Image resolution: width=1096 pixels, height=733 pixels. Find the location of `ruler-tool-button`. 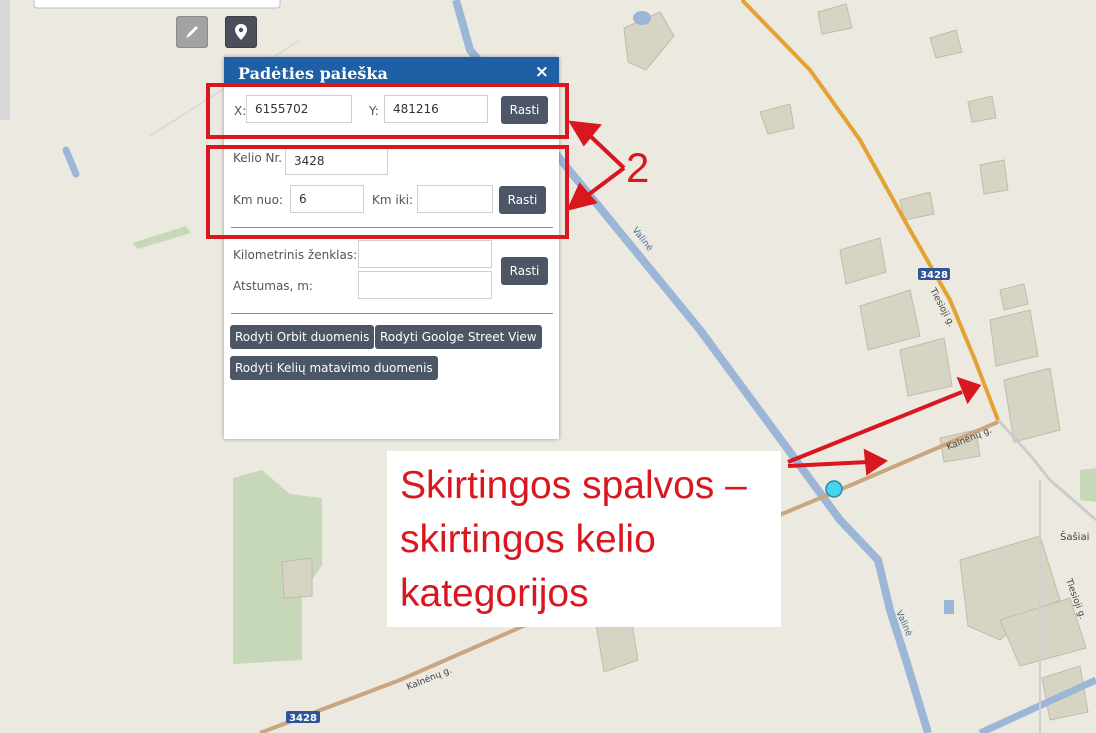

ruler-tool-button is located at coordinates (192, 32).